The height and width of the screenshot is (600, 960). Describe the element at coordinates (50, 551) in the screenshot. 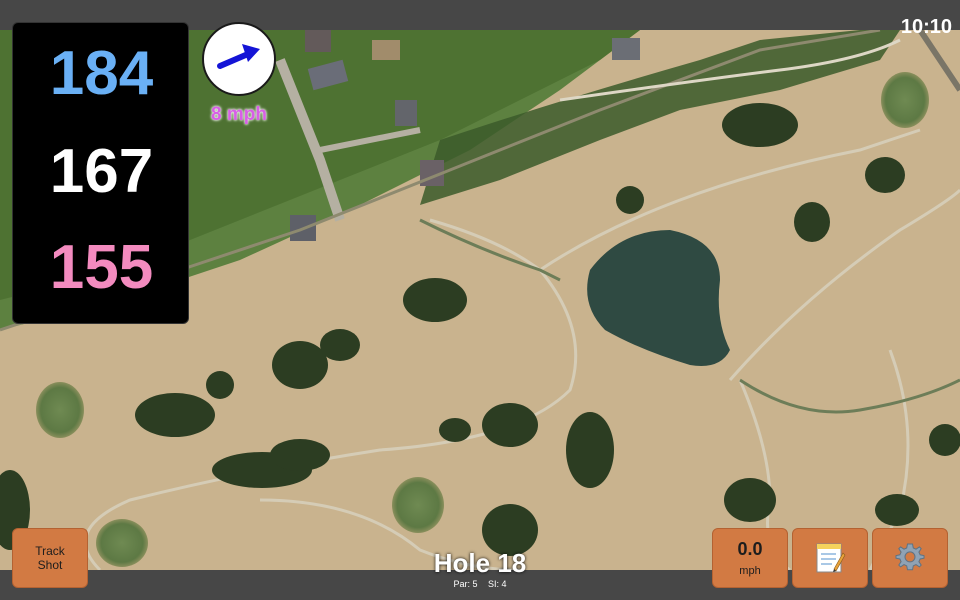

I see `track-shot-label-line1: Track` at that location.